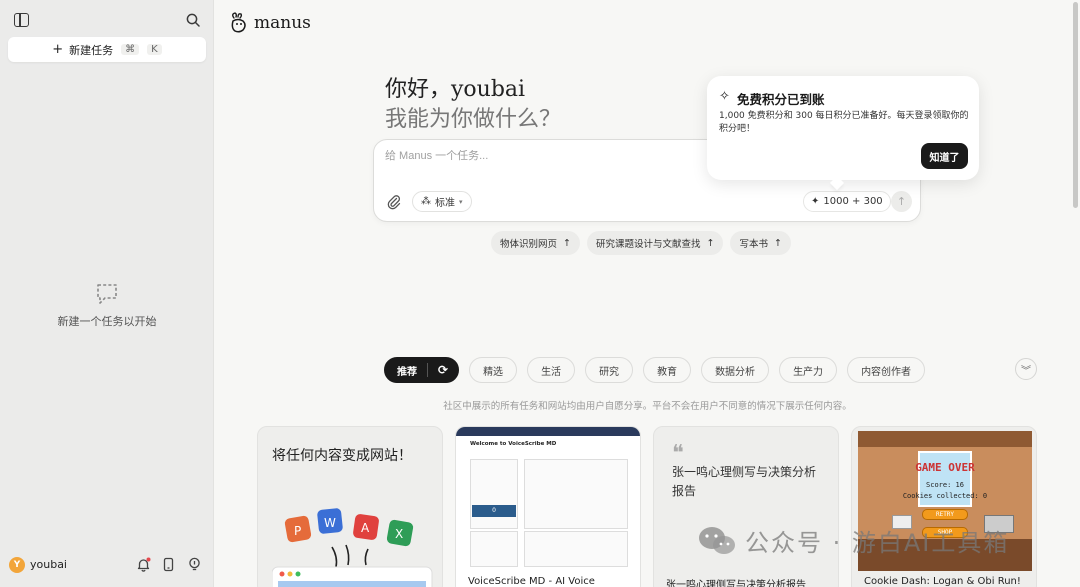 The image size is (1080, 587). What do you see at coordinates (609, 370) in the screenshot?
I see `tab-research: 研究` at bounding box center [609, 370].